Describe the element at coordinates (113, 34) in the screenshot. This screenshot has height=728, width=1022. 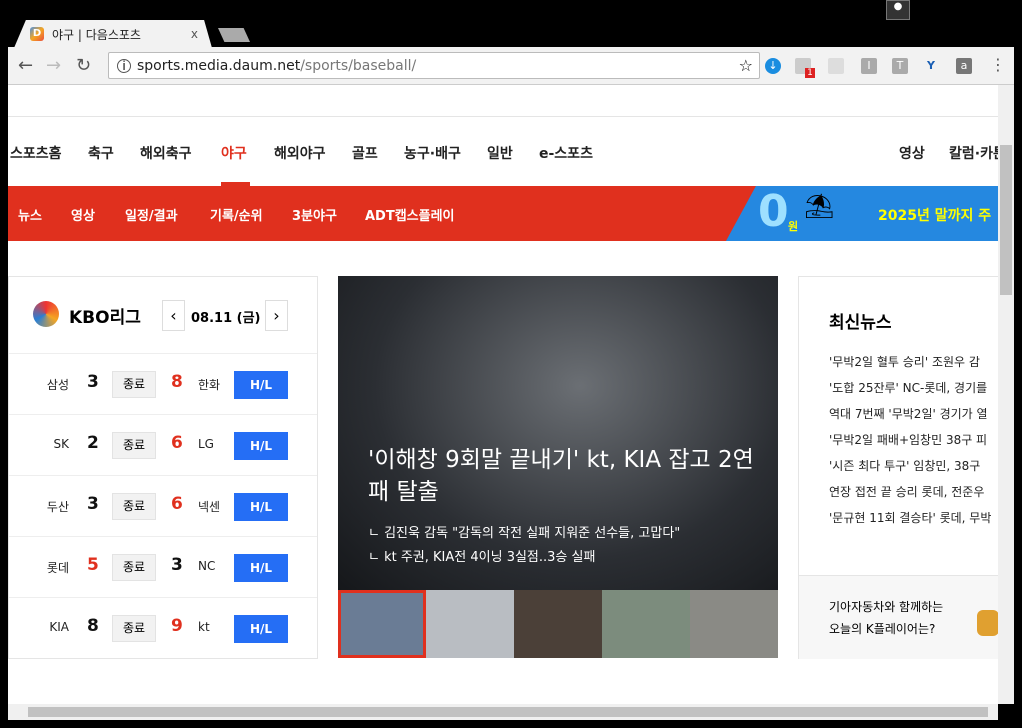
I see `browser-tab: D 야구 | 다음스포츠 x` at that location.